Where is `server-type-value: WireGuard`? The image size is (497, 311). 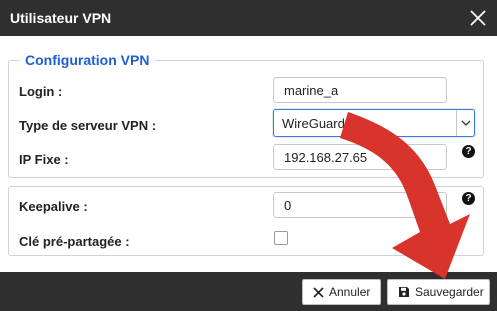 server-type-value: WireGuard is located at coordinates (313, 123).